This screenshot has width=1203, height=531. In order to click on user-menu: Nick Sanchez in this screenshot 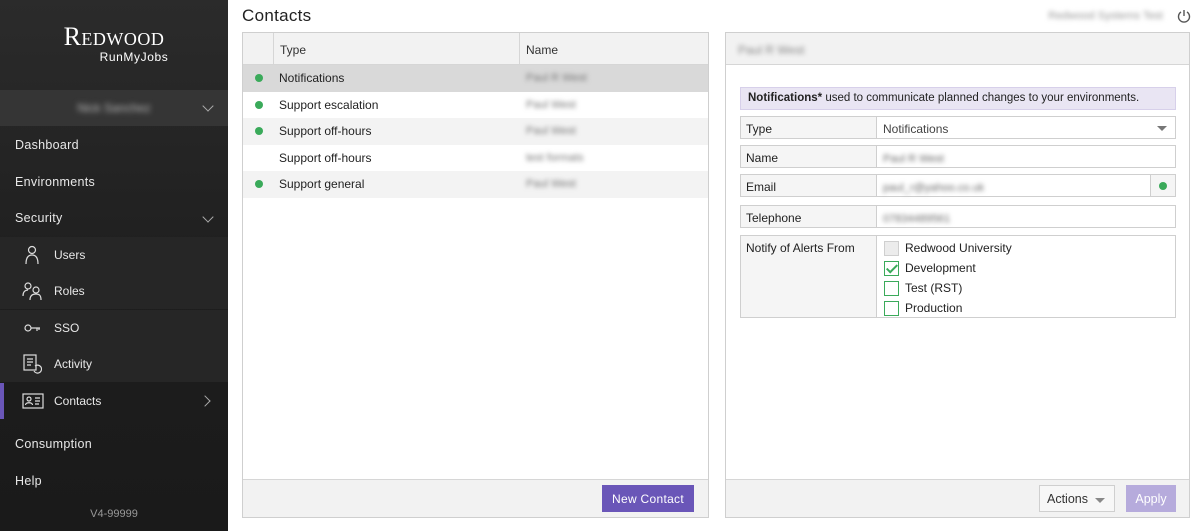, I will do `click(114, 108)`.